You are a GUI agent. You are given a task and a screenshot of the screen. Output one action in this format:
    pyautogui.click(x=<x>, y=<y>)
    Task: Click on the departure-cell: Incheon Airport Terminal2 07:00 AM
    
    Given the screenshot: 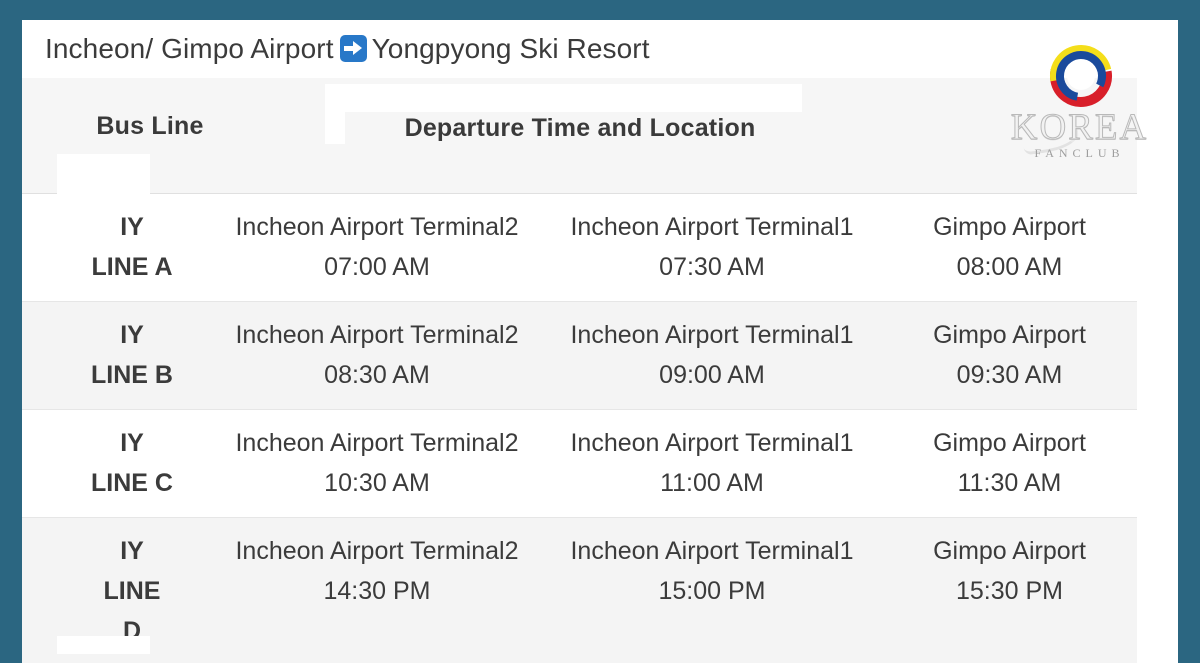 What is the action you would take?
    pyautogui.click(x=377, y=240)
    